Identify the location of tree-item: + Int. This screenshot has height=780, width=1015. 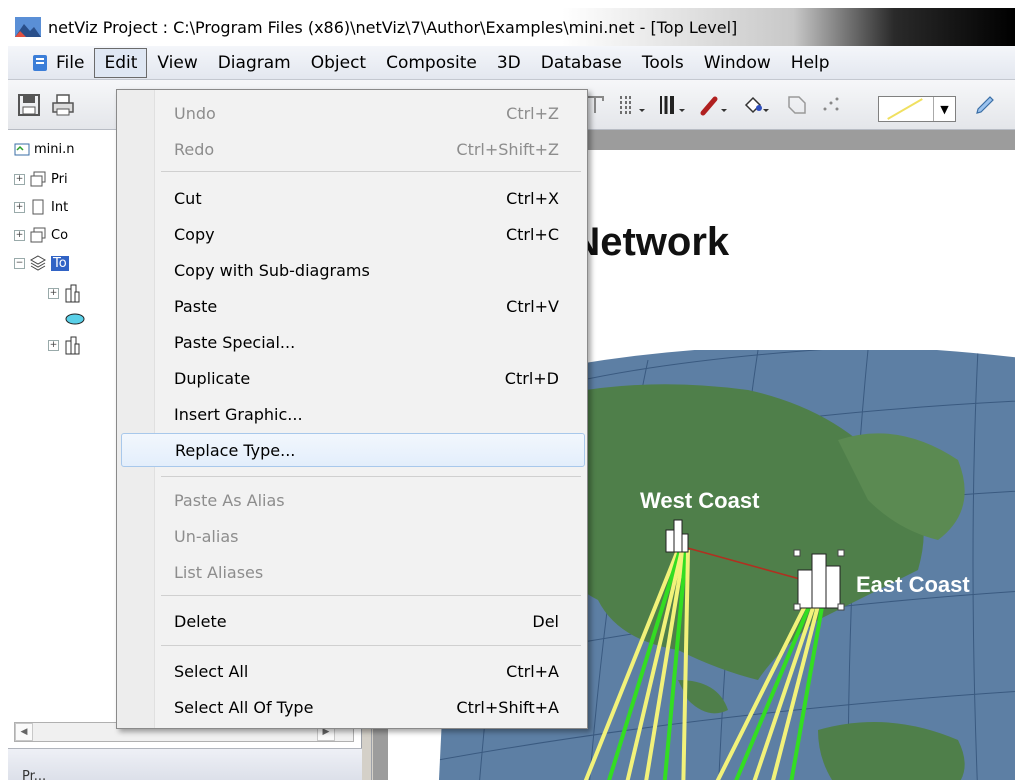
(41, 207).